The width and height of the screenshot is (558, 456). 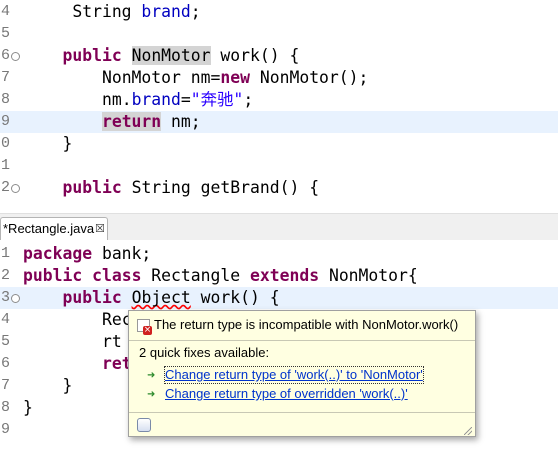 I want to click on code-text: return nm;, so click(x=112, y=122).